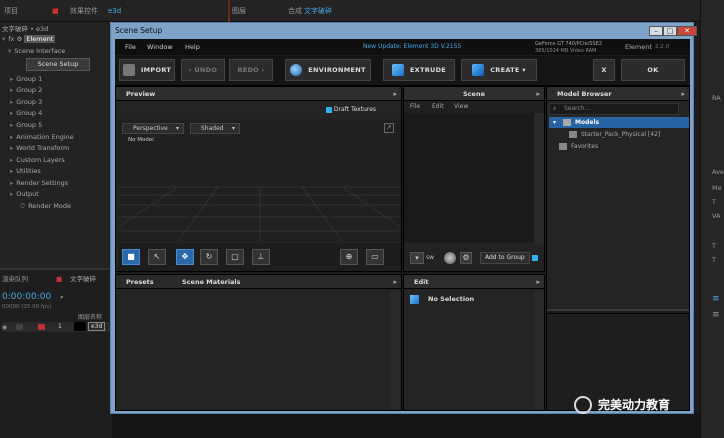 The image size is (724, 438). Describe the element at coordinates (259, 180) in the screenshot. I see `viewport: Perspective ▾ Shaded ▾ ↗ No Model` at that location.